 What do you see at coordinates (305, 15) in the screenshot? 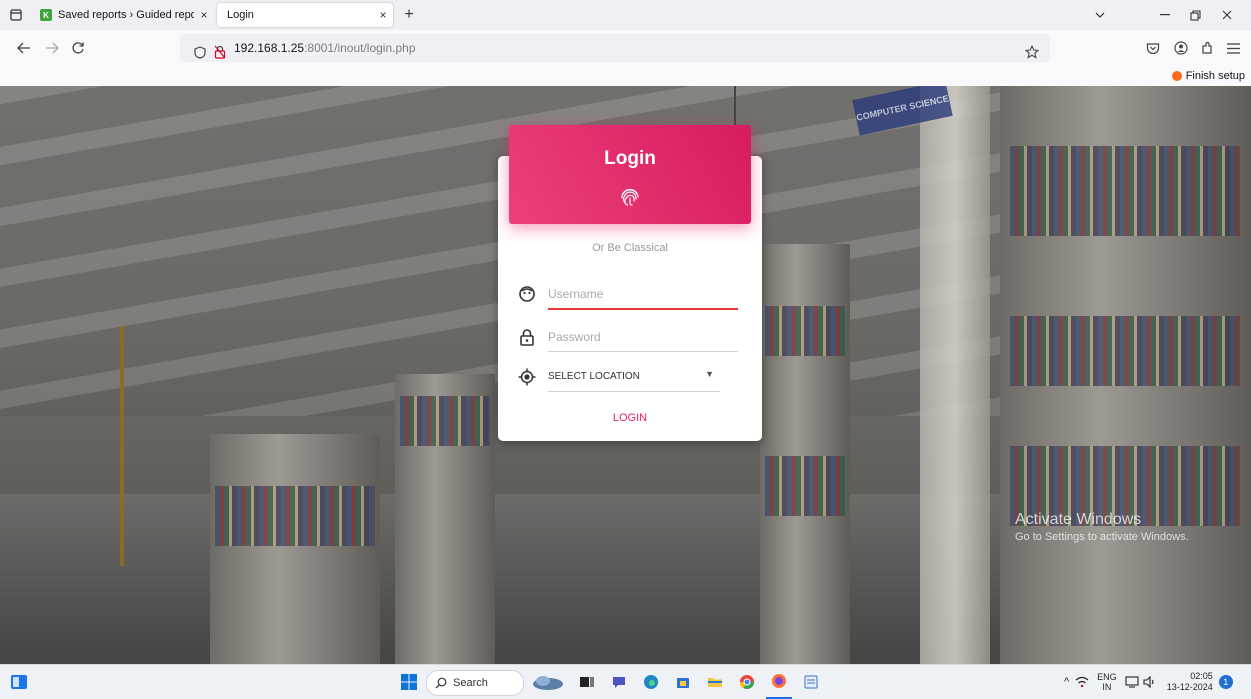
I see `tab-login: Login ×` at bounding box center [305, 15].